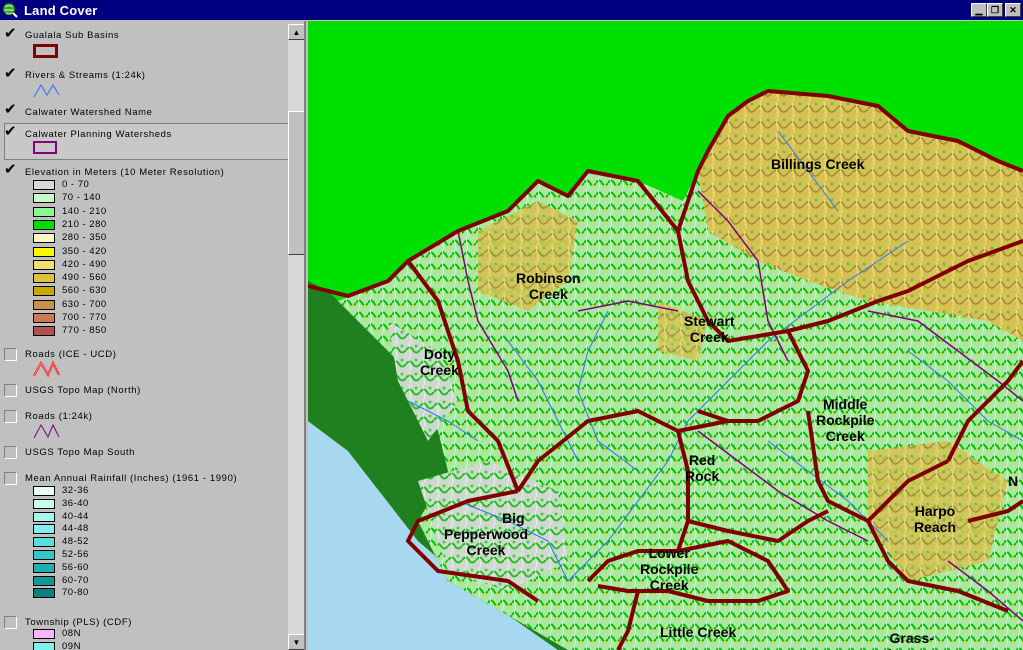 This screenshot has height=650, width=1023. I want to click on rainfall-legend-label: 56-60, so click(75, 567).